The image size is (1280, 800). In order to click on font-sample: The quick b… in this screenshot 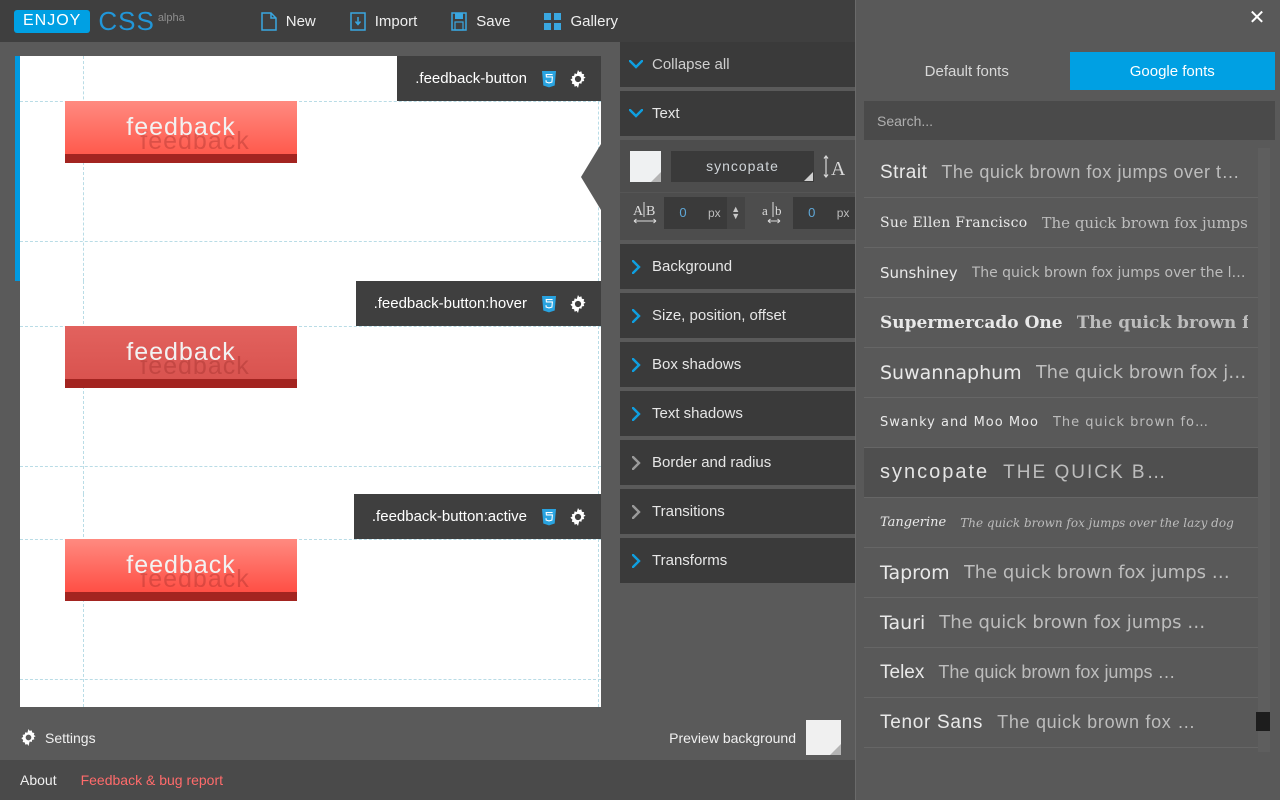, I will do `click(1085, 472)`.